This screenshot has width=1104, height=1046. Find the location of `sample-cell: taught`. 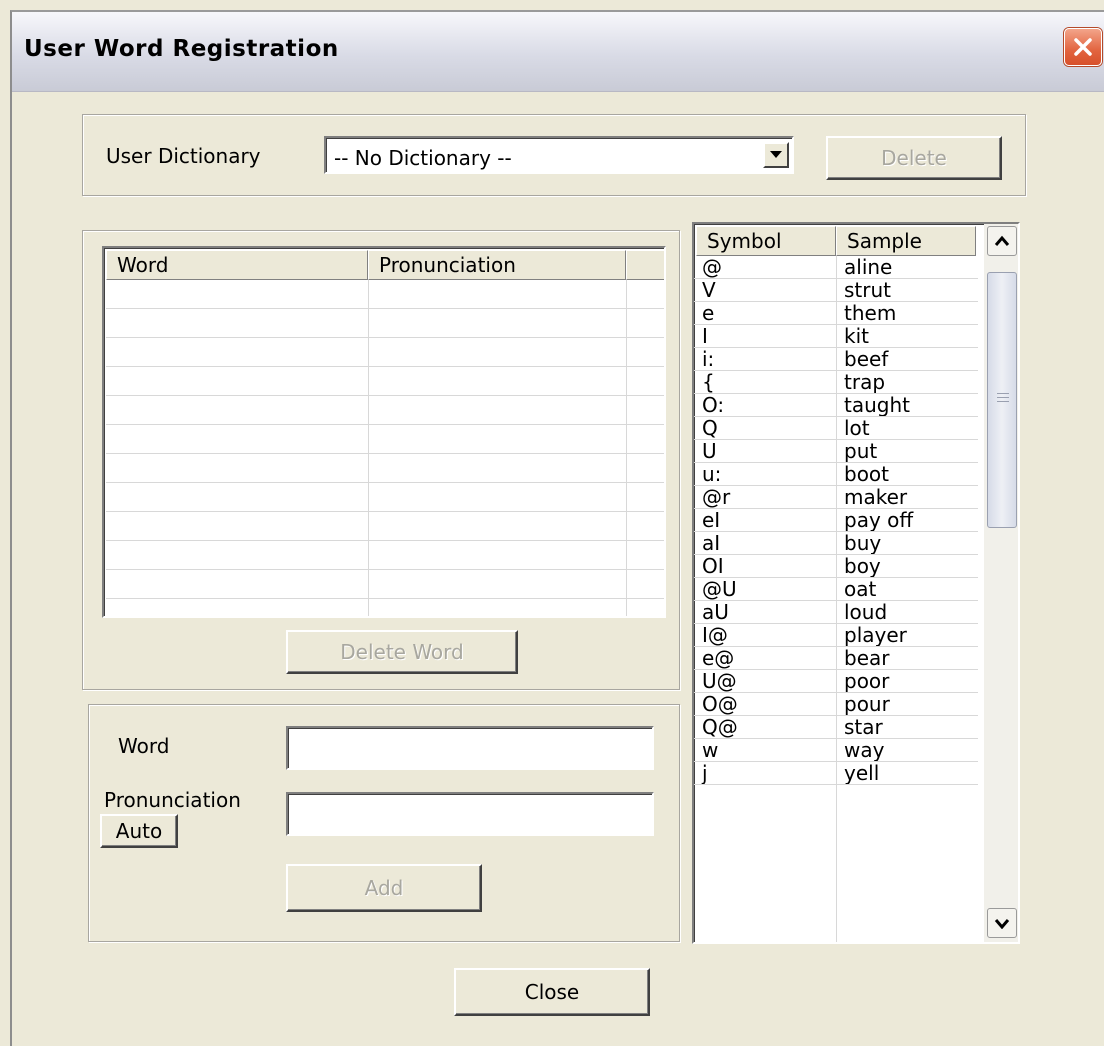

sample-cell: taught is located at coordinates (877, 405).